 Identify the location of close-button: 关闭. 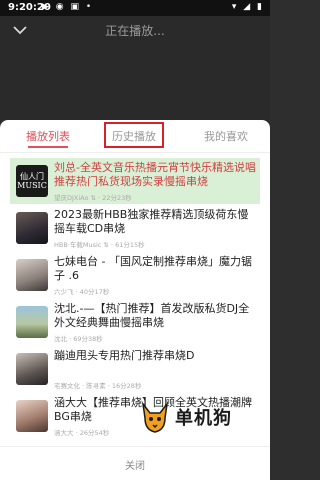
(135, 464).